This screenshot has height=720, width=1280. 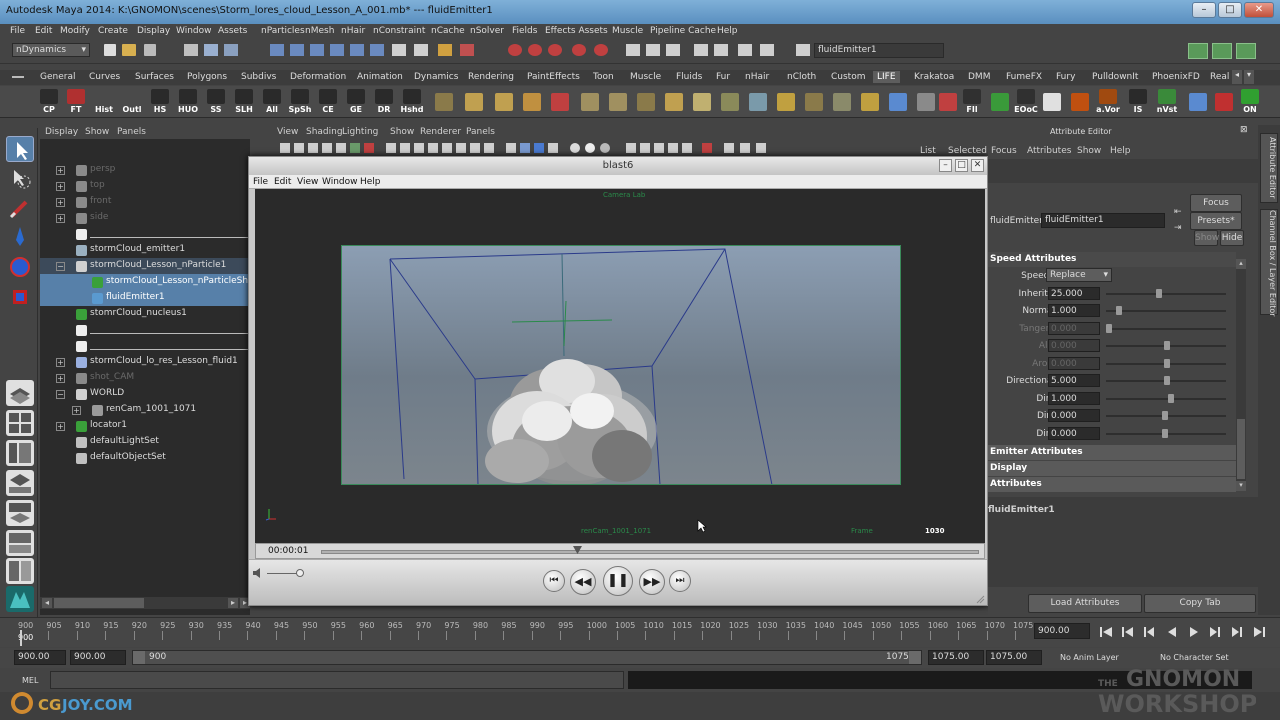 I want to click on viewport-menu-view: View, so click(x=287, y=132).